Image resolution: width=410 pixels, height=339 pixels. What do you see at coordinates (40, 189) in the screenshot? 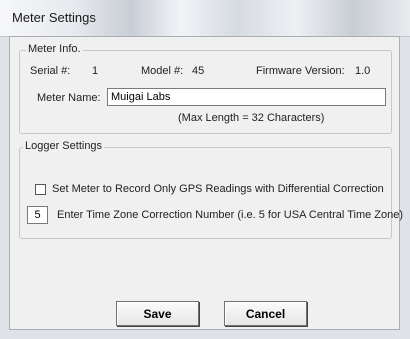
I see `gps-differential-checkbox` at bounding box center [40, 189].